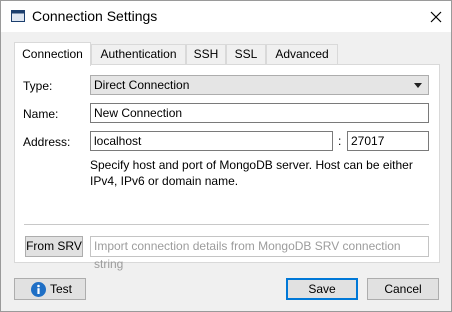  What do you see at coordinates (206, 54) in the screenshot?
I see `tab-ssh: SSH` at bounding box center [206, 54].